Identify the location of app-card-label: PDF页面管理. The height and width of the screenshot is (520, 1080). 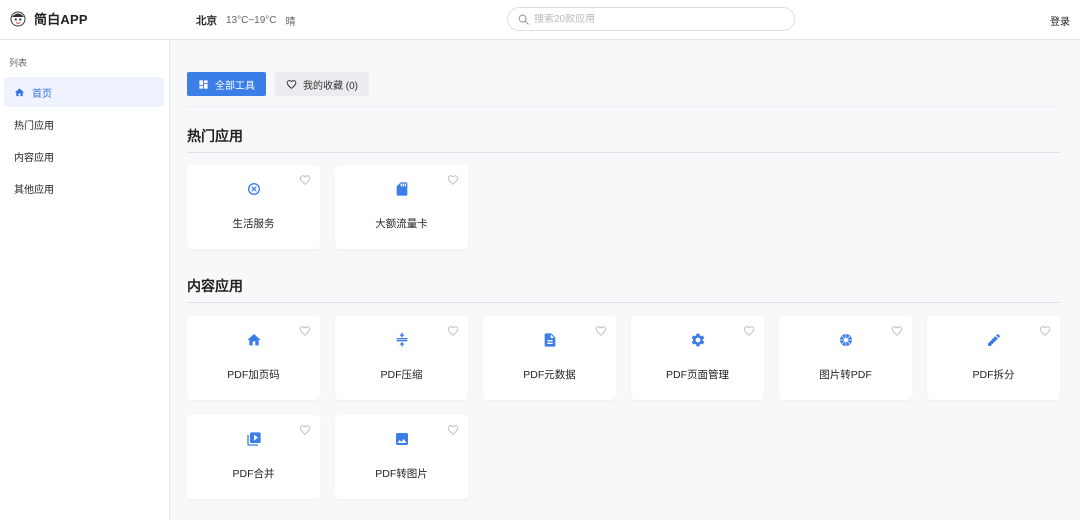
(697, 375).